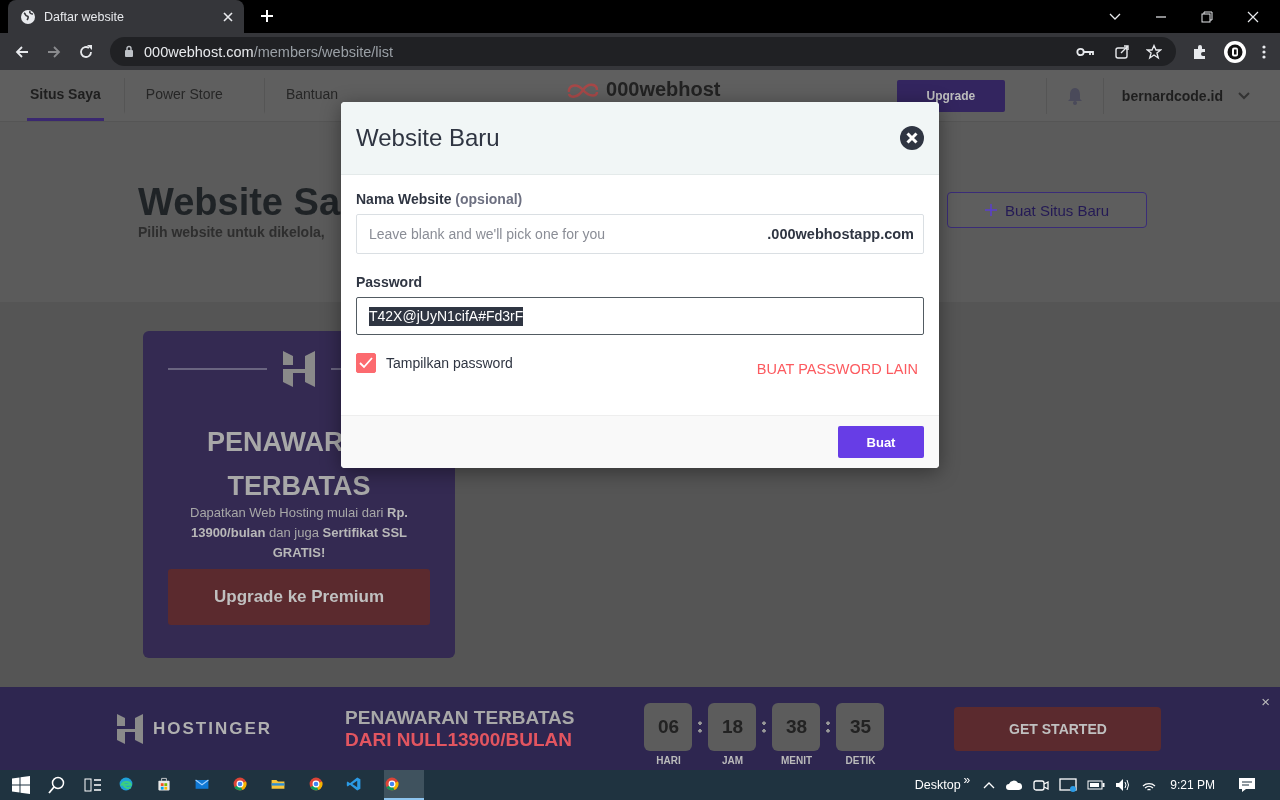  I want to click on plus-icon, so click(990, 210).